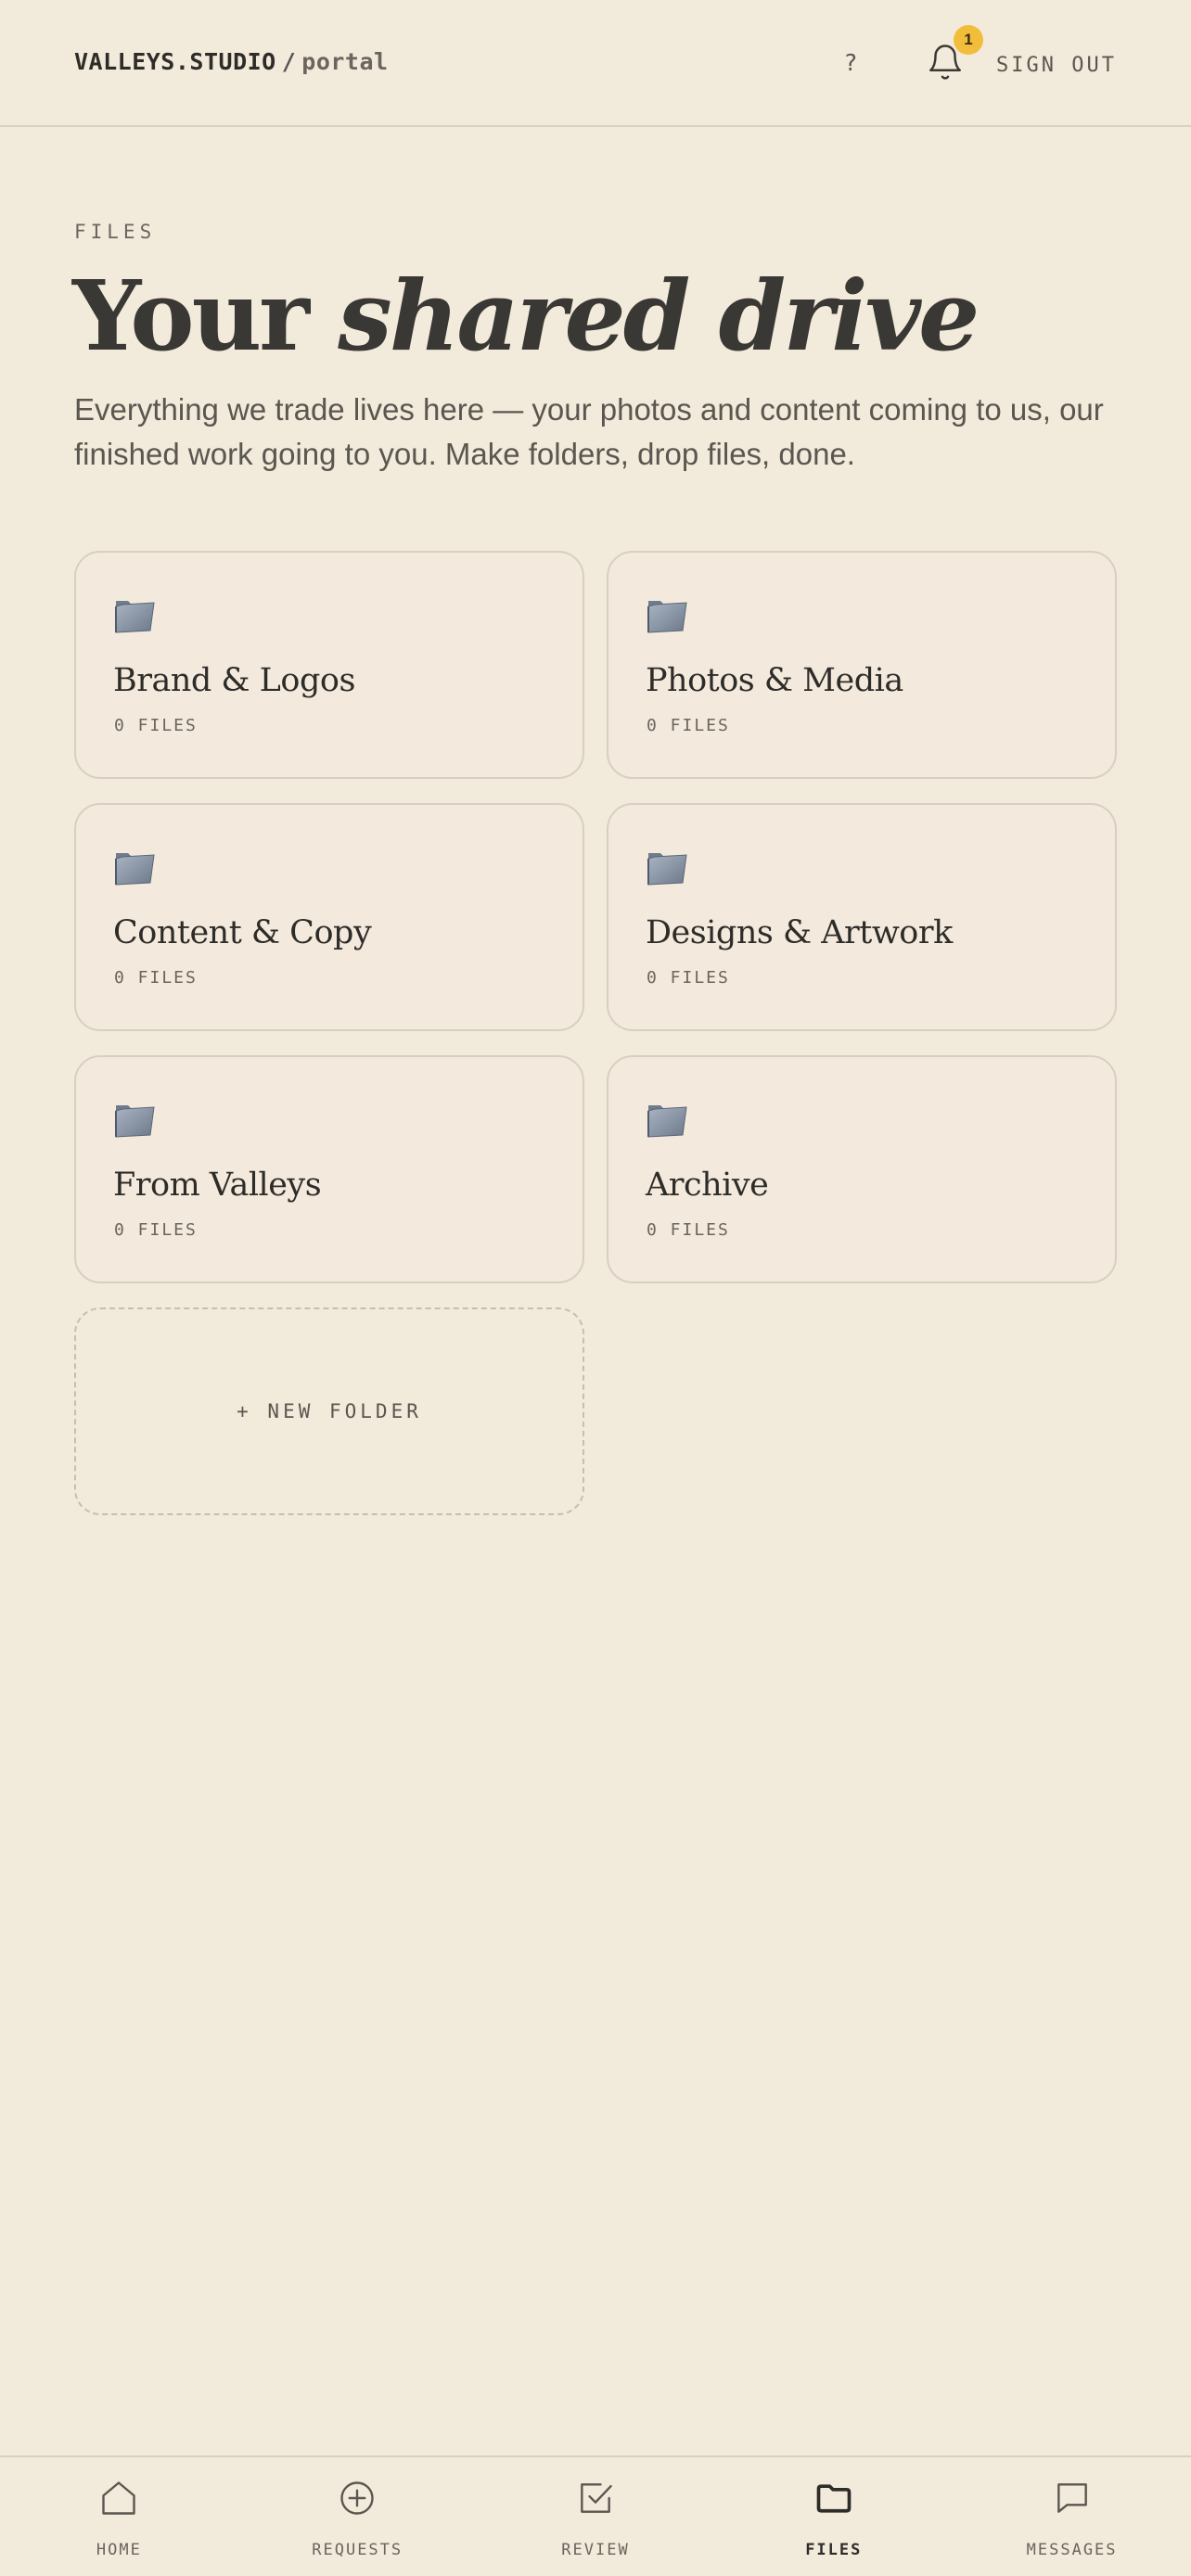 The width and height of the screenshot is (1191, 2576). Describe the element at coordinates (969, 40) in the screenshot. I see `notification-badge: 1` at that location.